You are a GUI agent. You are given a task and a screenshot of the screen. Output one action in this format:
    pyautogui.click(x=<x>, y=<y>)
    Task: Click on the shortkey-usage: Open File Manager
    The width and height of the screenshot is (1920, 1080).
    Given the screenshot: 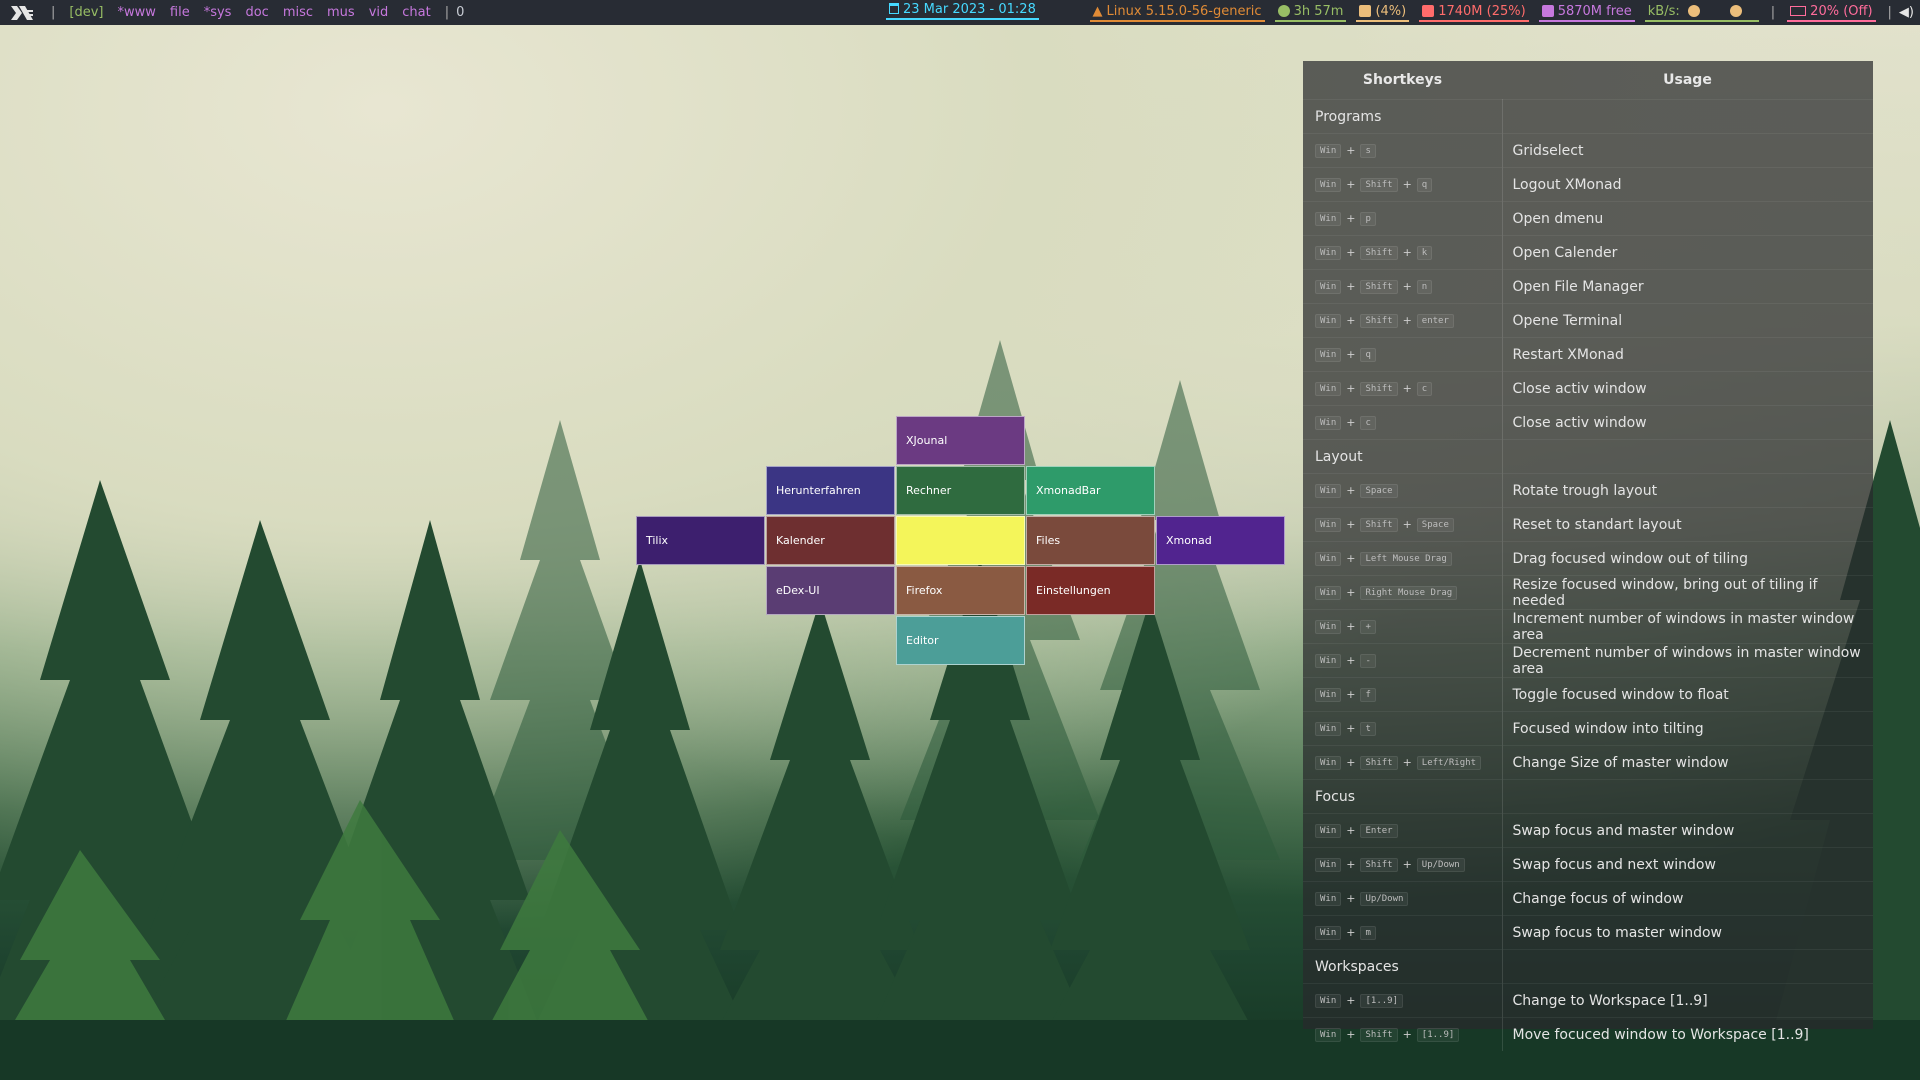 What is the action you would take?
    pyautogui.click(x=1687, y=286)
    